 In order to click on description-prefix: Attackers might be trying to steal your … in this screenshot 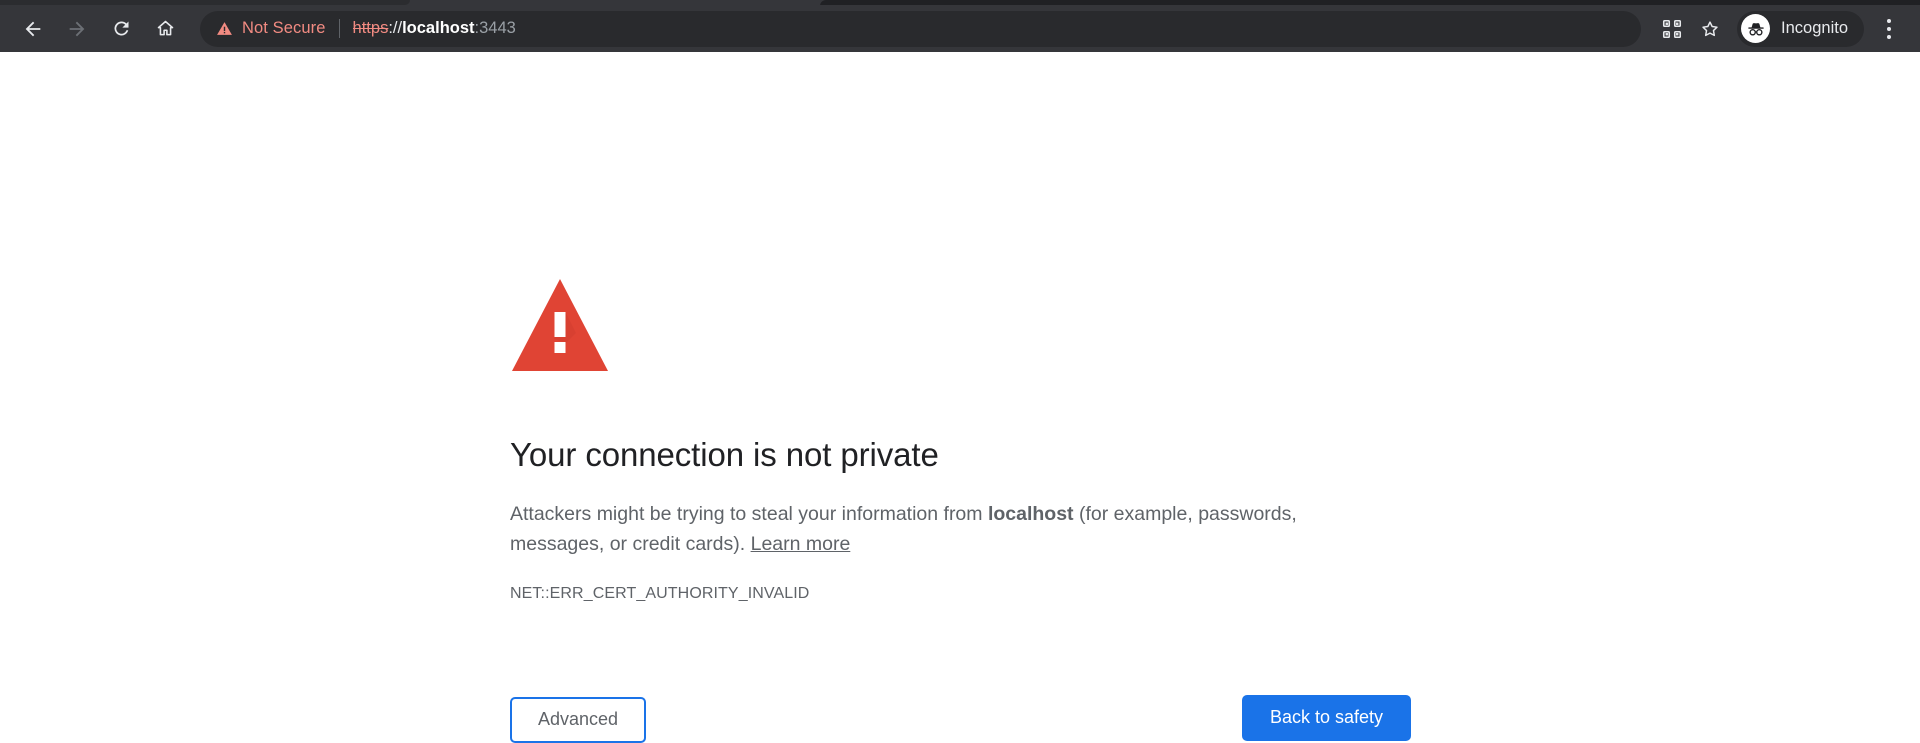, I will do `click(749, 514)`.